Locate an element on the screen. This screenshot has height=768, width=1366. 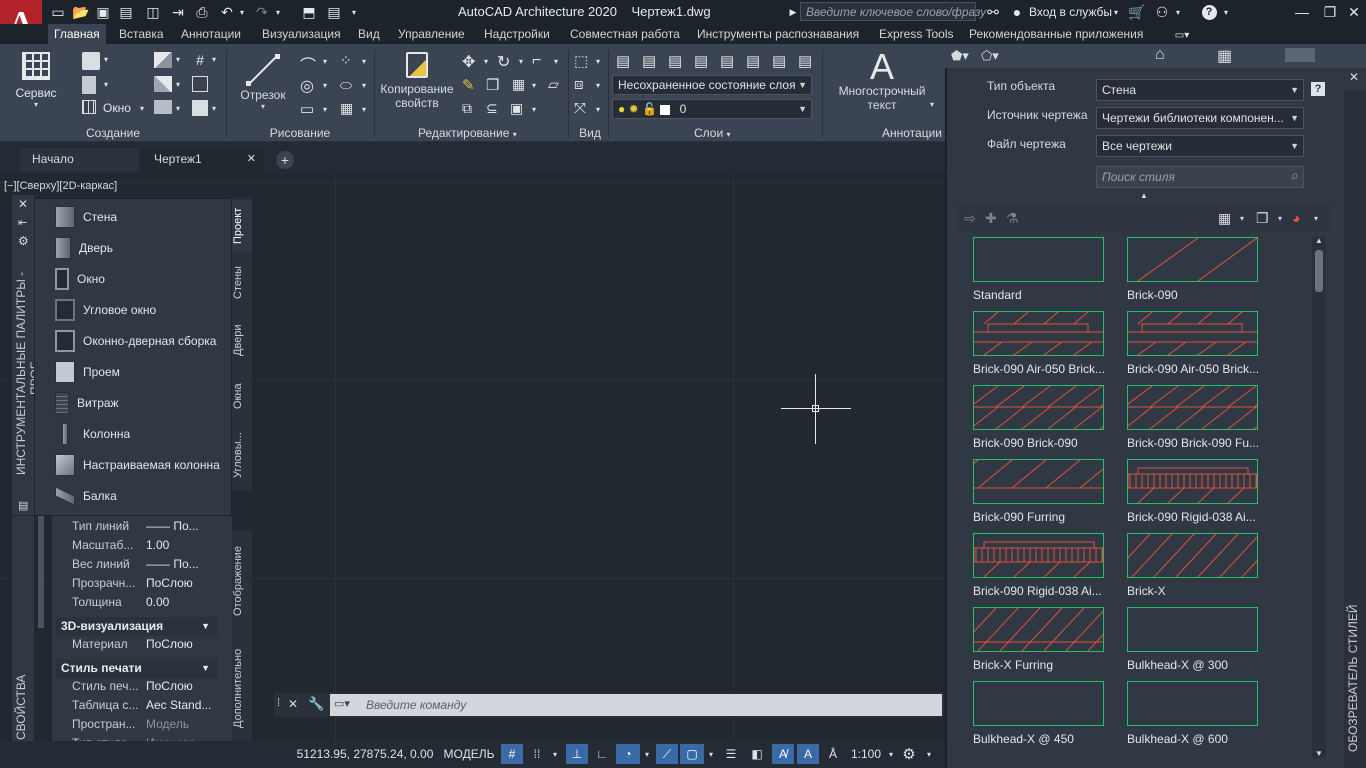
window-grid-icon is located at coordinates (89, 107).